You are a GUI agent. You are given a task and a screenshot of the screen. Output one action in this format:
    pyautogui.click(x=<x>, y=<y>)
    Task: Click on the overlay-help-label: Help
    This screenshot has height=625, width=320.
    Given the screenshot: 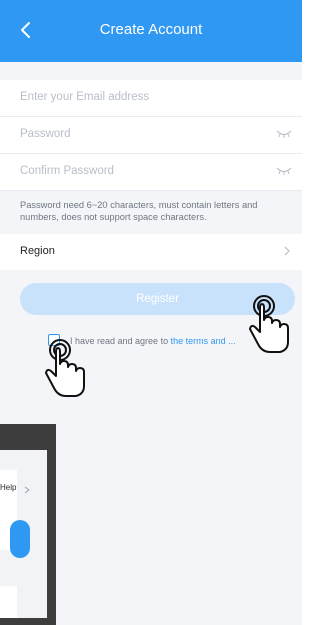 What is the action you would take?
    pyautogui.click(x=8, y=487)
    